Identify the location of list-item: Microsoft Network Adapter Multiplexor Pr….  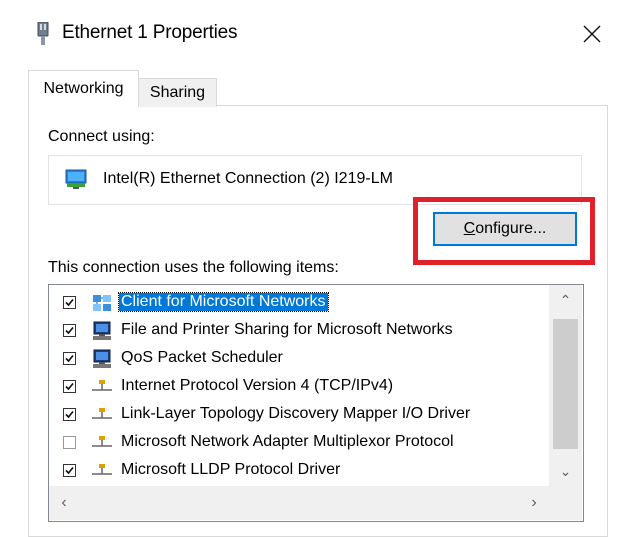
(299, 443).